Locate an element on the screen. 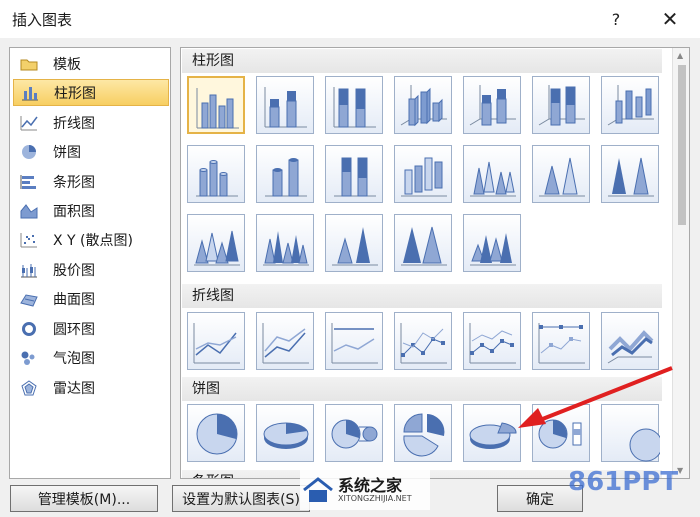 The image size is (700, 517). chart-thumb-3d-cylinder is located at coordinates (423, 174).